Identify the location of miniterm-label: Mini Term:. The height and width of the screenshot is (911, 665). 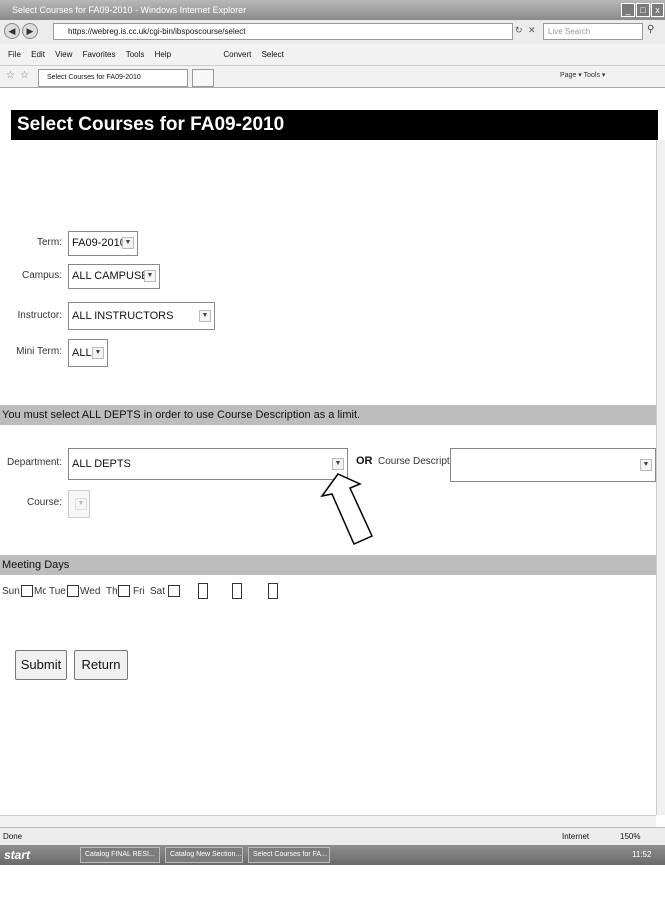
(39, 351).